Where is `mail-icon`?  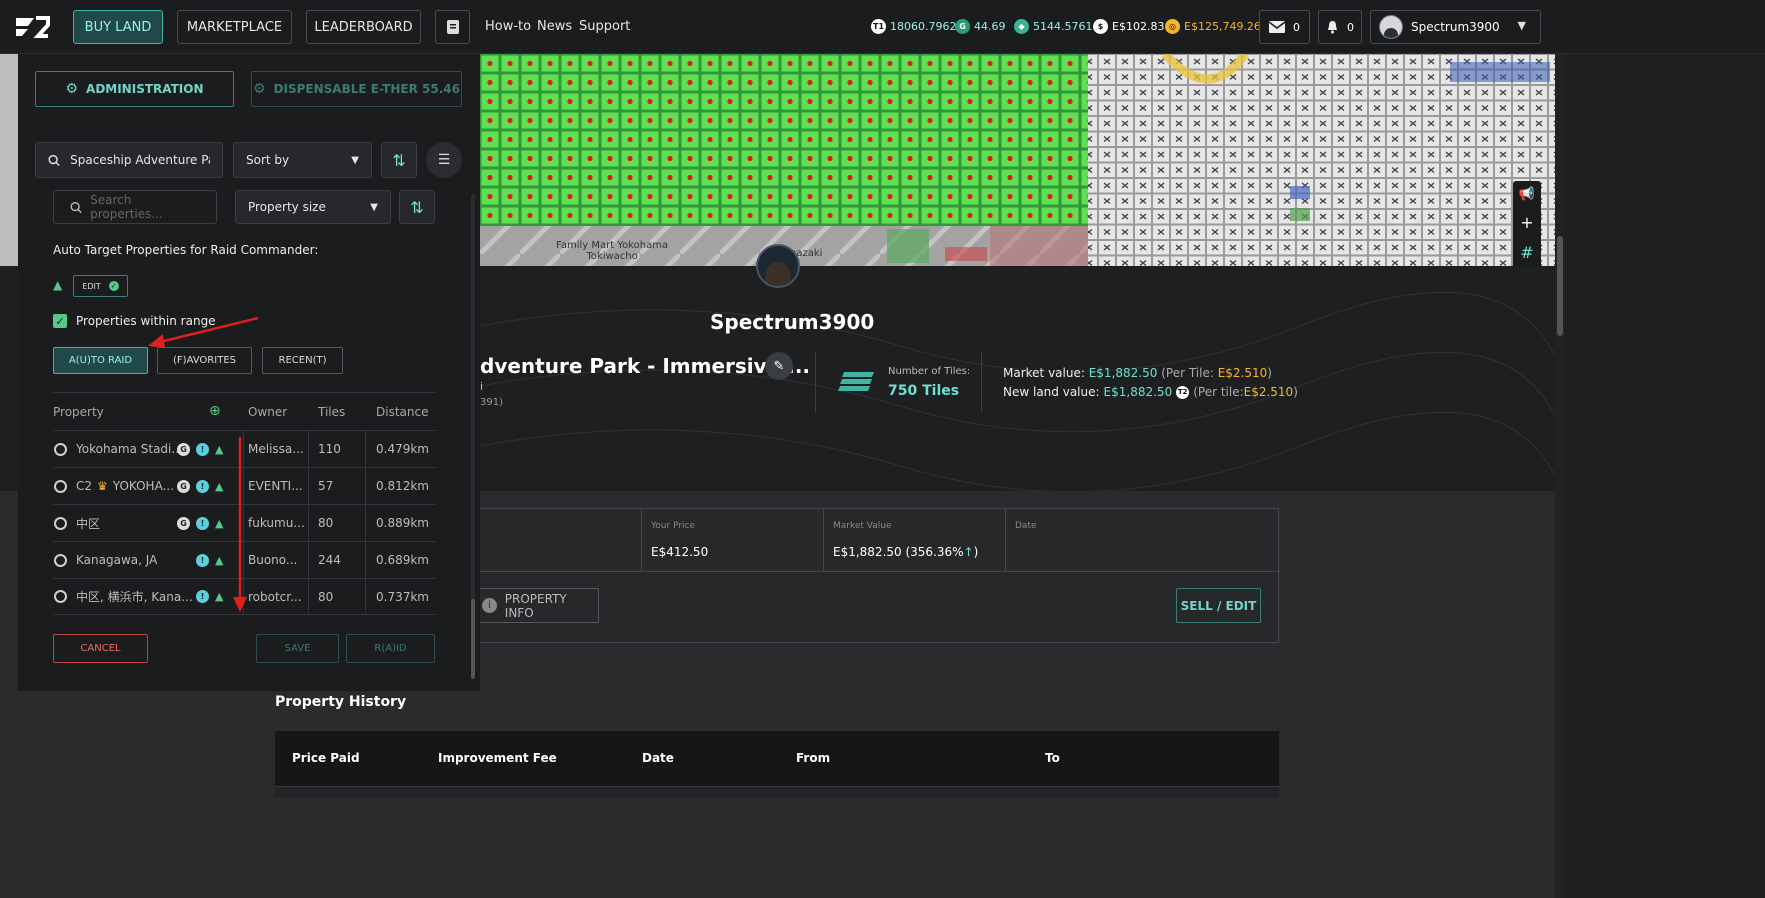 mail-icon is located at coordinates (1277, 27).